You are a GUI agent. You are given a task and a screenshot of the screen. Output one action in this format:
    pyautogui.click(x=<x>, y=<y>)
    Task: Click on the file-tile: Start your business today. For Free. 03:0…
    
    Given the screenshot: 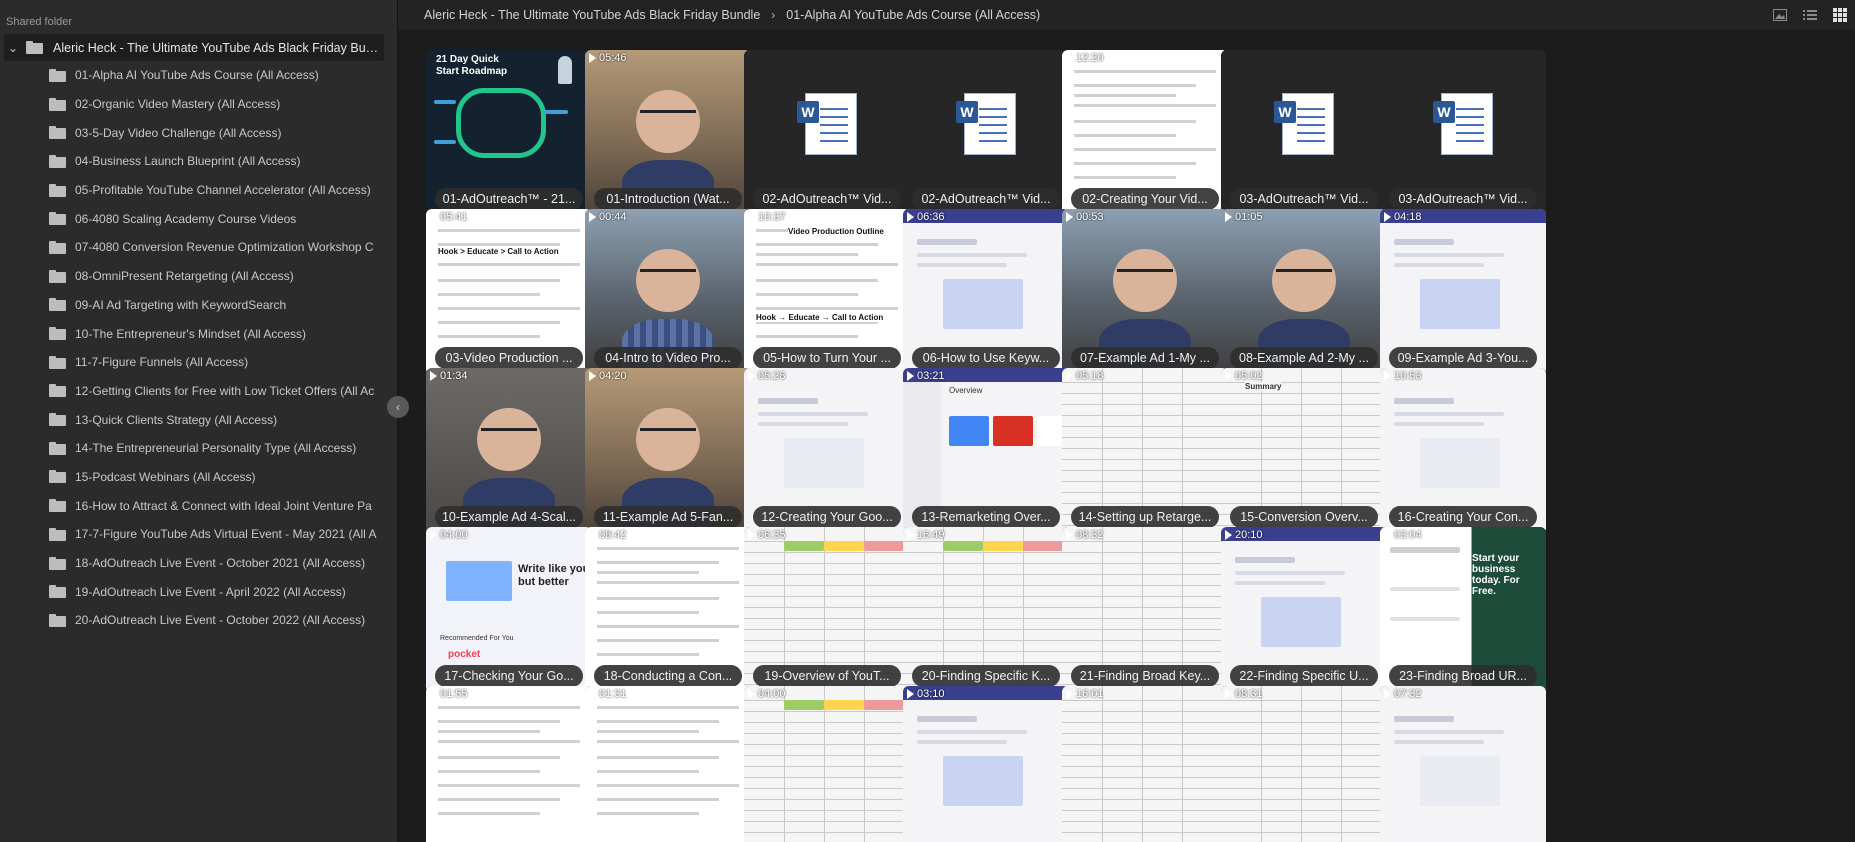 What is the action you would take?
    pyautogui.click(x=1463, y=610)
    